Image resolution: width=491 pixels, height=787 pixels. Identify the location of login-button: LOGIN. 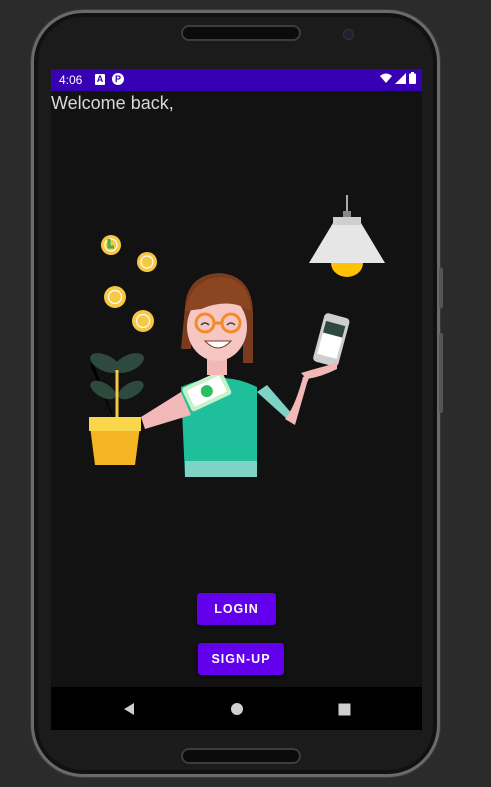
(236, 609).